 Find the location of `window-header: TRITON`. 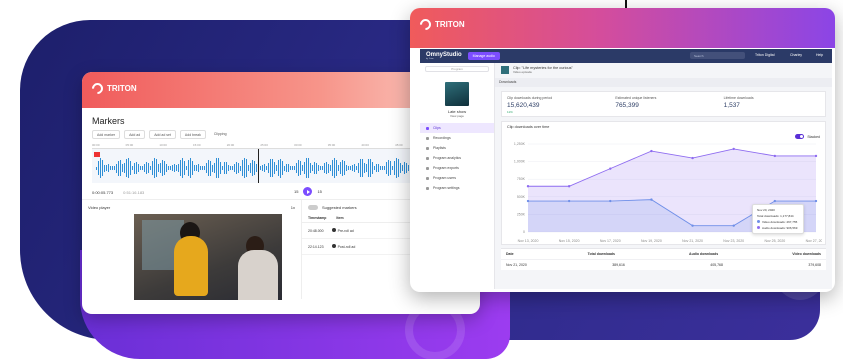

window-header: TRITON is located at coordinates (622, 28).